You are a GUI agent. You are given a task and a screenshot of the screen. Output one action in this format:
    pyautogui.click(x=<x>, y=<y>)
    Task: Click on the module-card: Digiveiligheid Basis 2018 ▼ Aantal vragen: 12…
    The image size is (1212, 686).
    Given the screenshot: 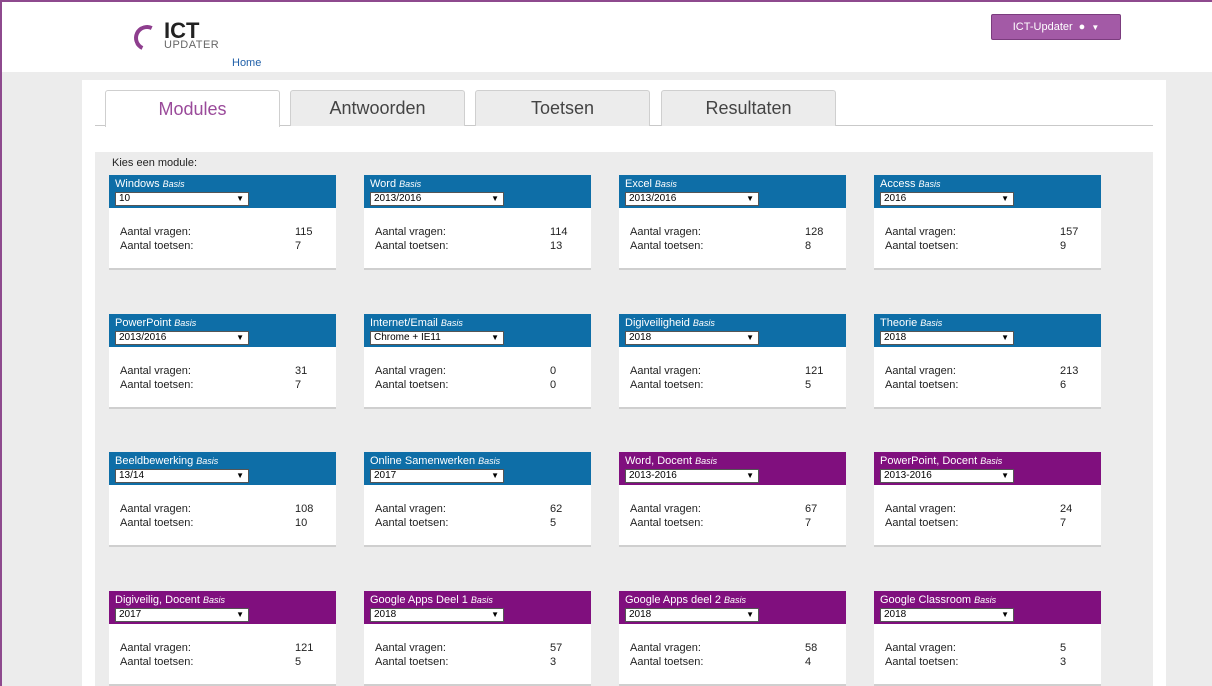 What is the action you would take?
    pyautogui.click(x=732, y=361)
    